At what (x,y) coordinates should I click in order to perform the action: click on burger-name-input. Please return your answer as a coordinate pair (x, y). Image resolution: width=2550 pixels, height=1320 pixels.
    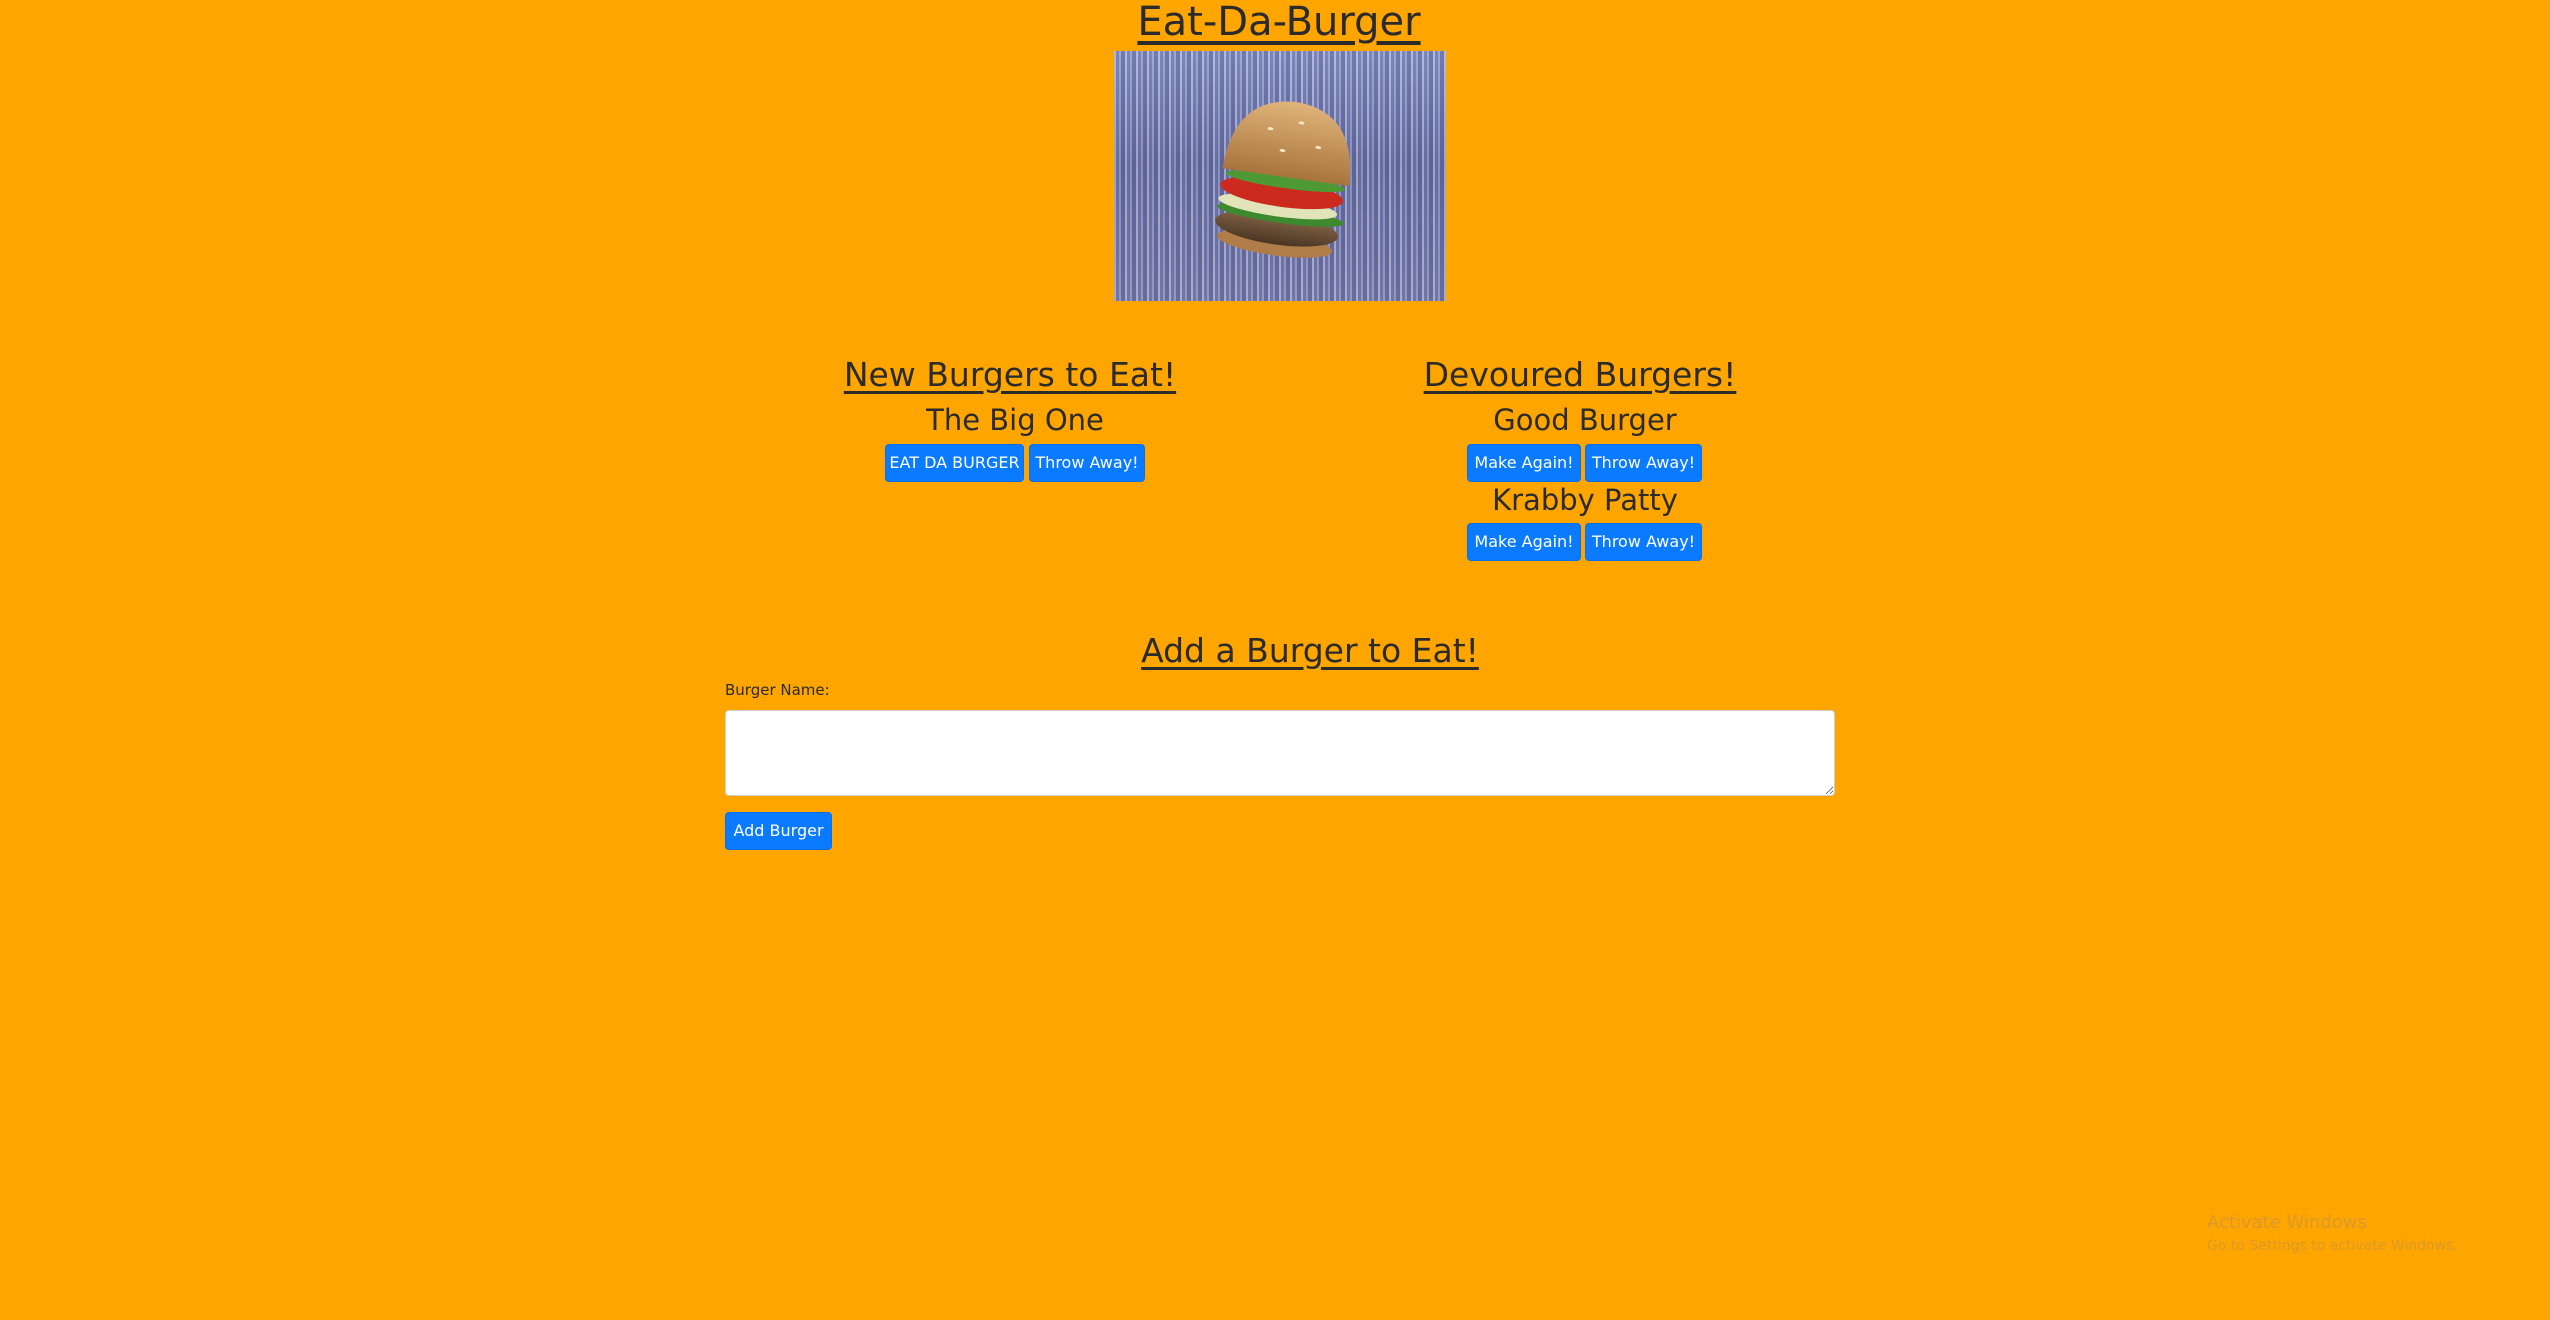
    Looking at the image, I should click on (1280, 753).